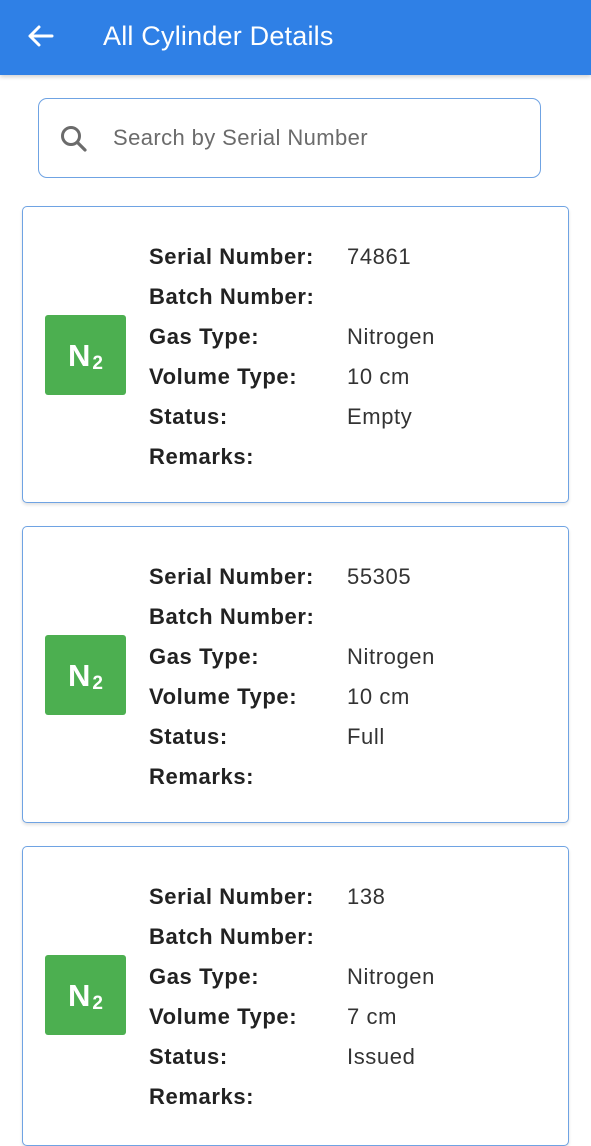  What do you see at coordinates (379, 576) in the screenshot?
I see `serial-value: 55305` at bounding box center [379, 576].